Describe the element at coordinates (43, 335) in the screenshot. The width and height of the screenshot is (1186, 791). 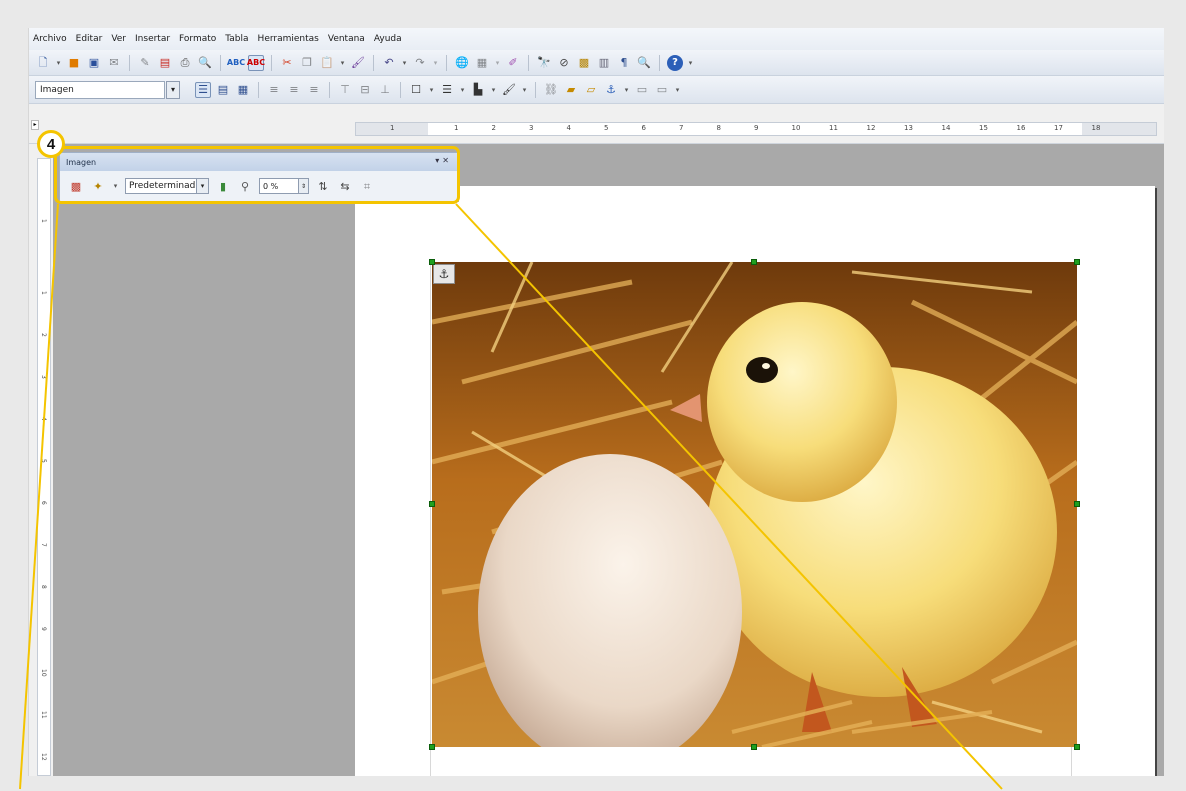
I see `ruler-tick-label: 2` at that location.